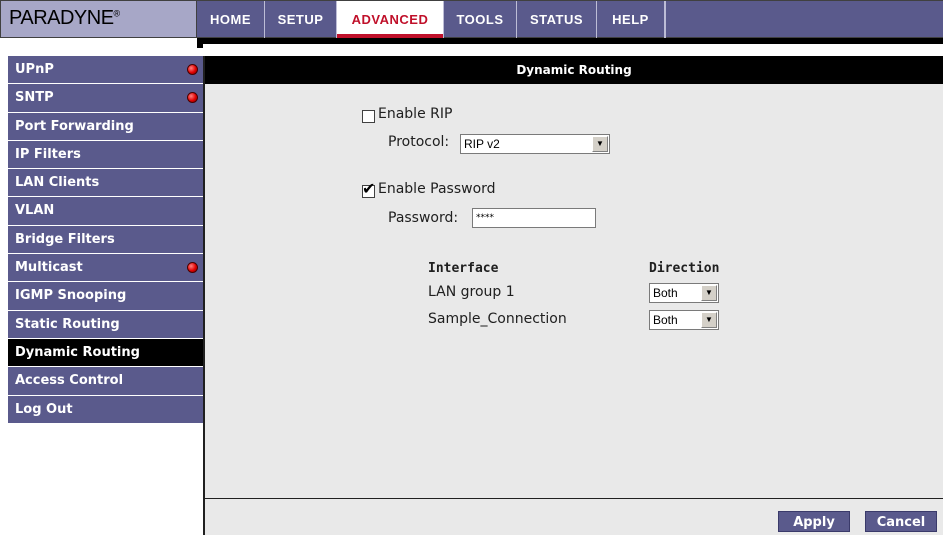 This screenshot has height=535, width=943. I want to click on direction-column-header: Direction, so click(684, 268).